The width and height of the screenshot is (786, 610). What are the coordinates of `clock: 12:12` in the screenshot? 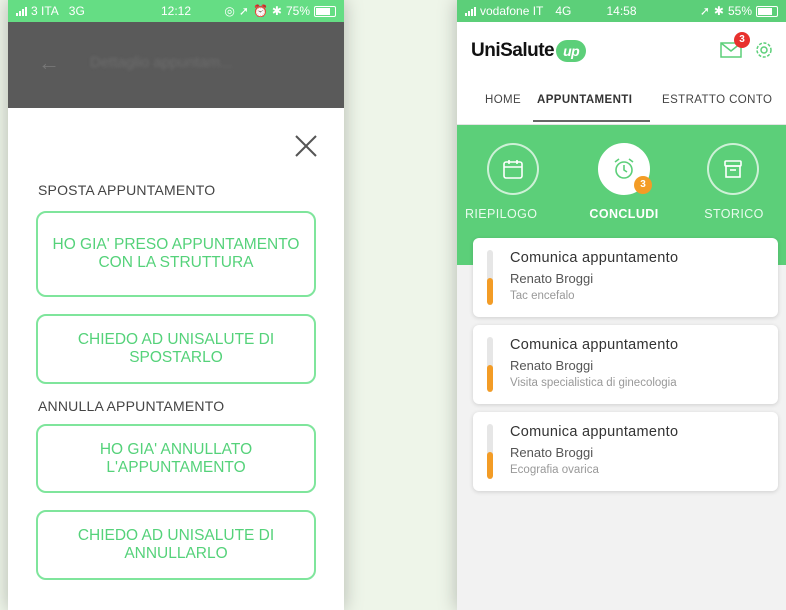 It's located at (176, 11).